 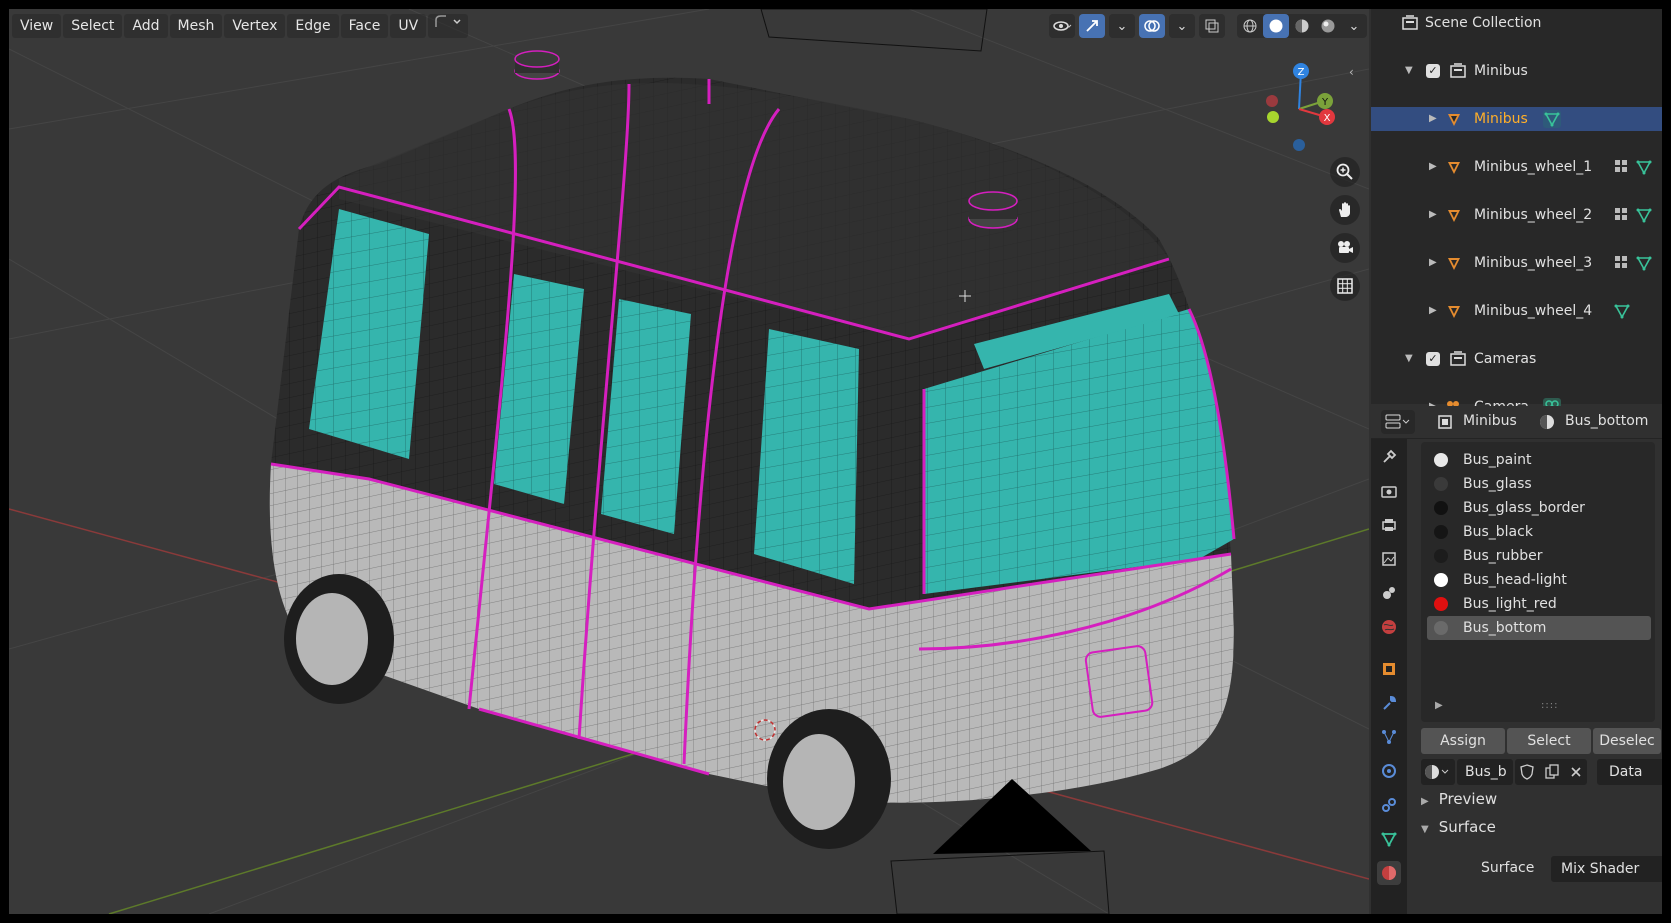 What do you see at coordinates (1345, 248) in the screenshot?
I see `camera-view-button` at bounding box center [1345, 248].